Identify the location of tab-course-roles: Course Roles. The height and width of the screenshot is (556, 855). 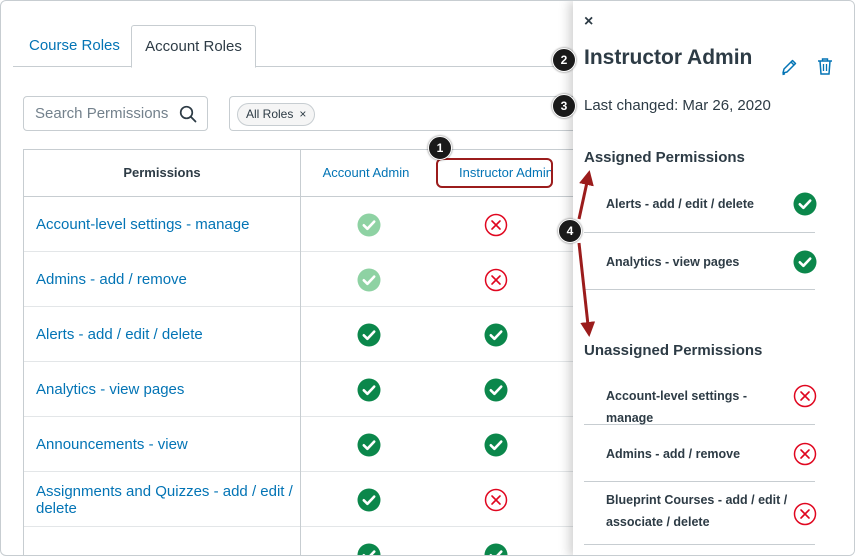
(74, 46).